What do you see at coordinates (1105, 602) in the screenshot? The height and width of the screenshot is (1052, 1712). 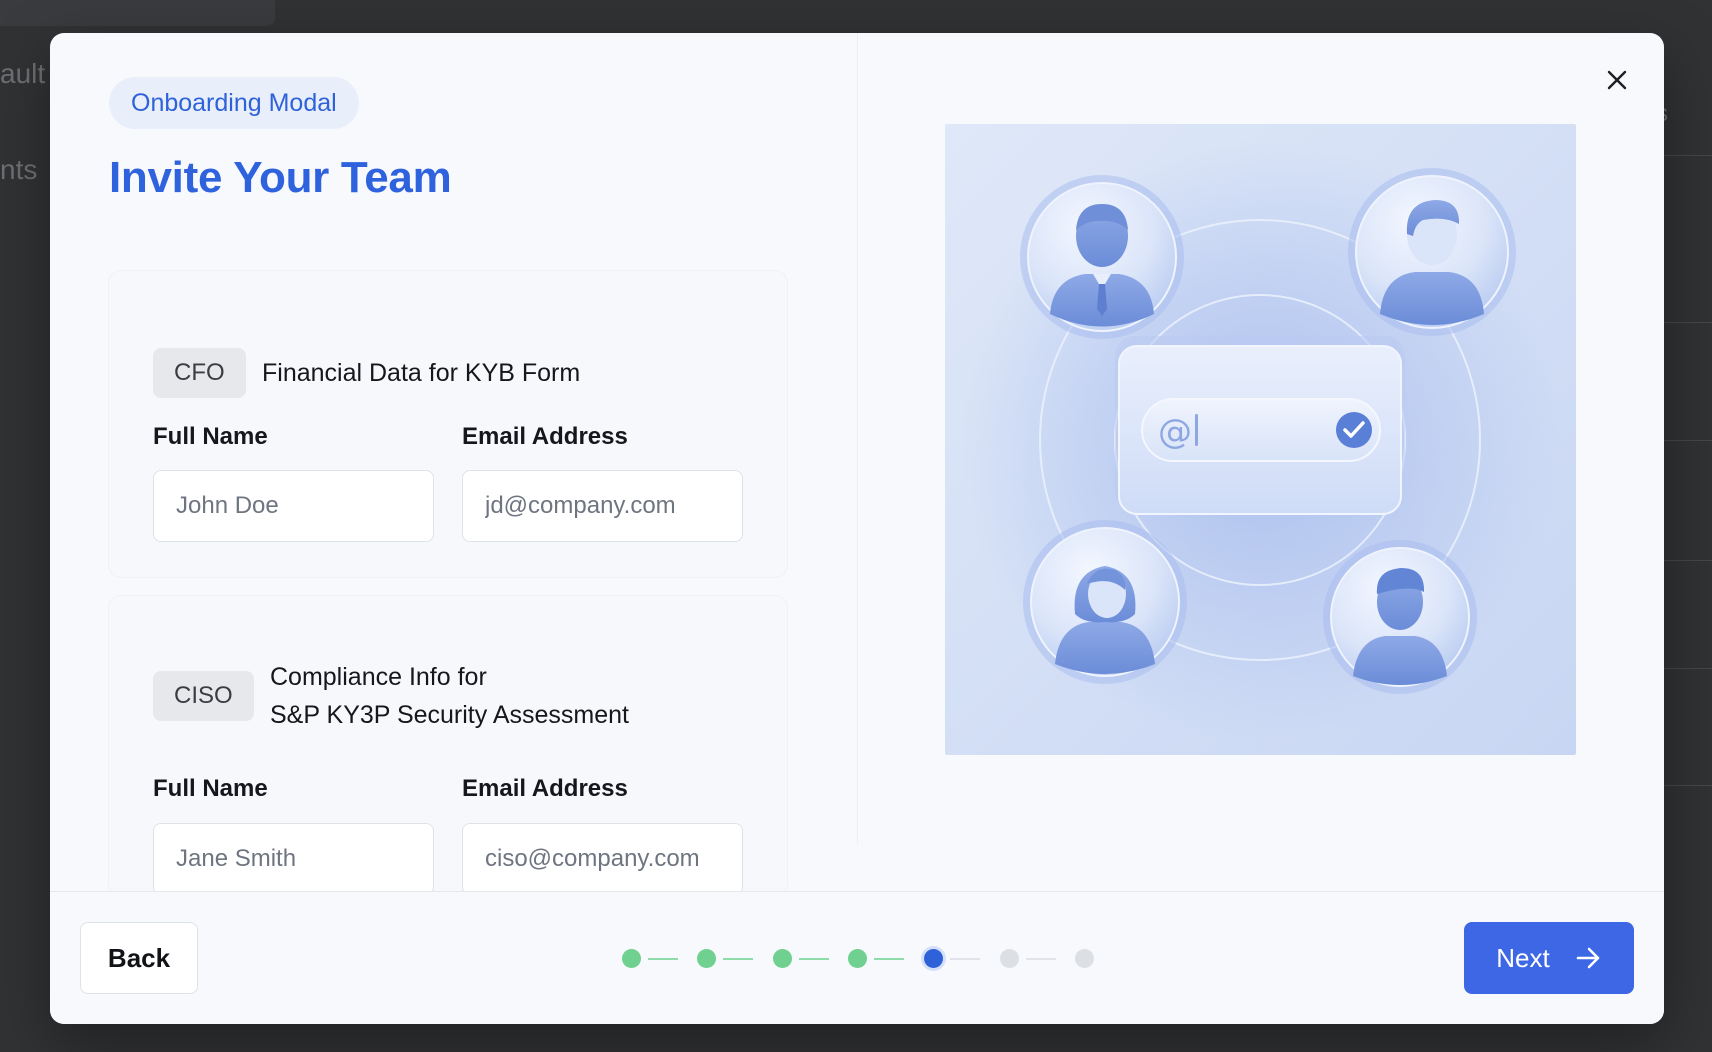 I see `woman-avatar-icon` at bounding box center [1105, 602].